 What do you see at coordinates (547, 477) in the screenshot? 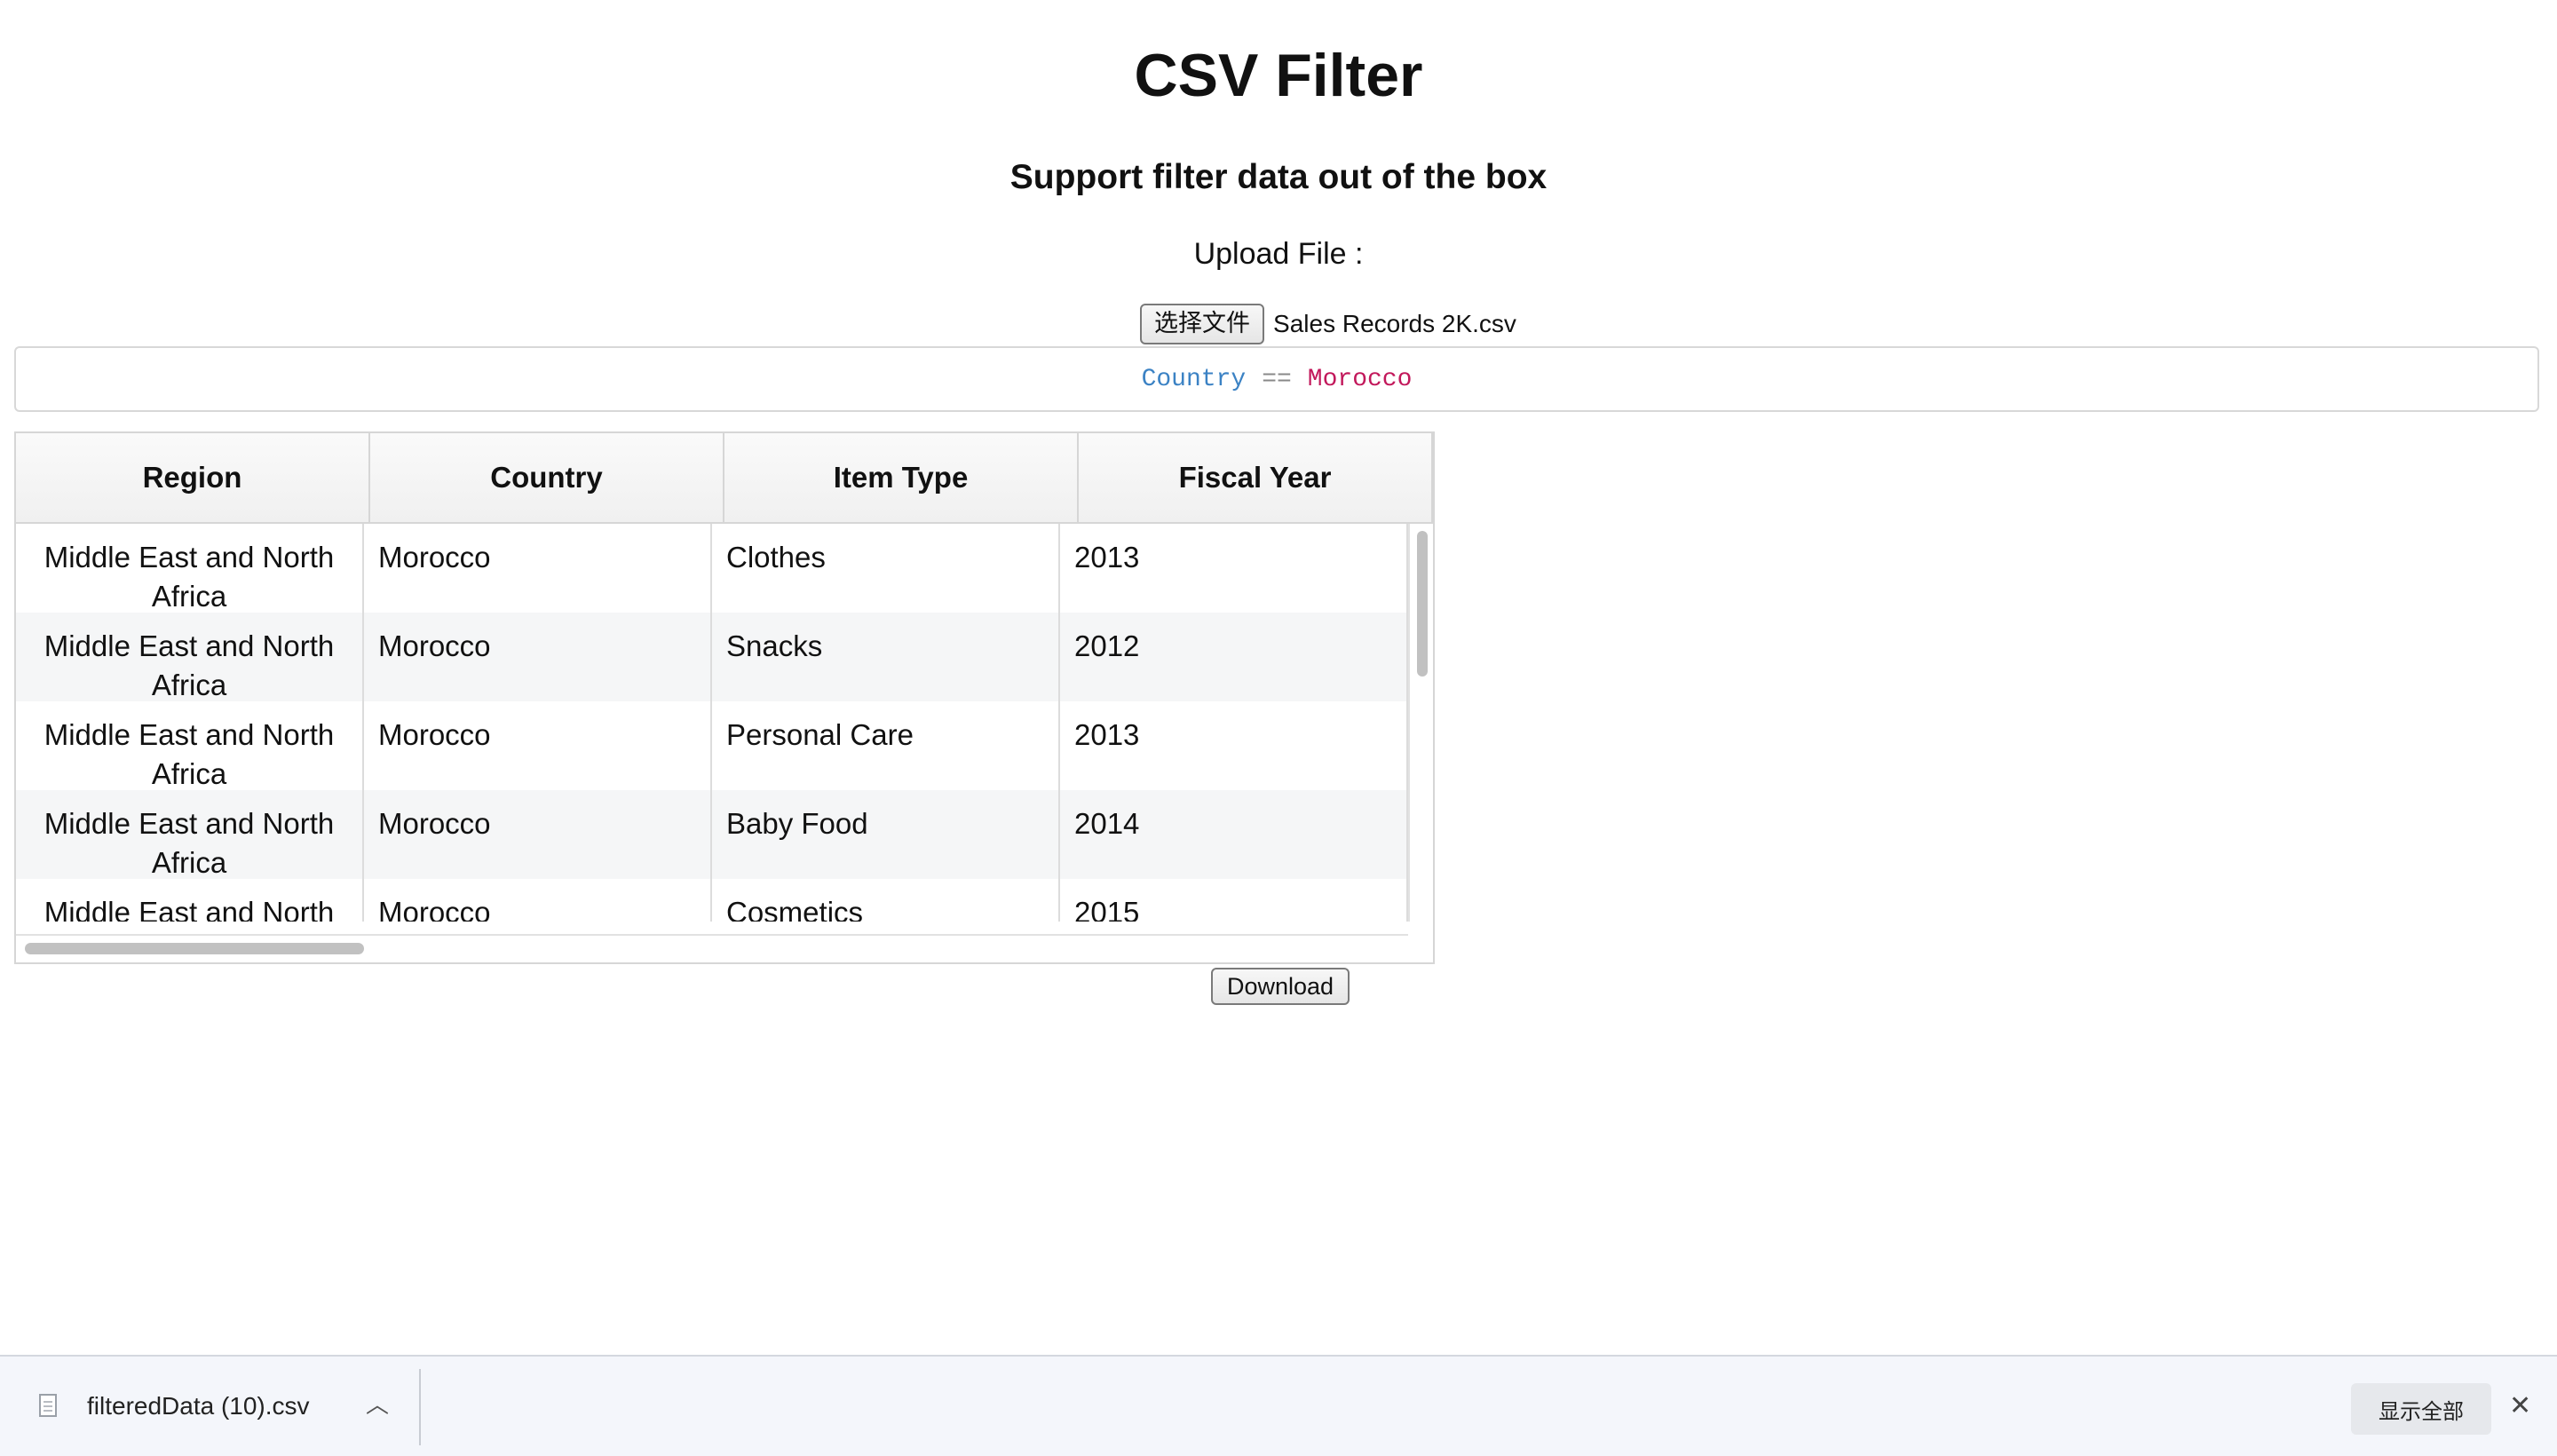
I see `column-header-country: Country` at bounding box center [547, 477].